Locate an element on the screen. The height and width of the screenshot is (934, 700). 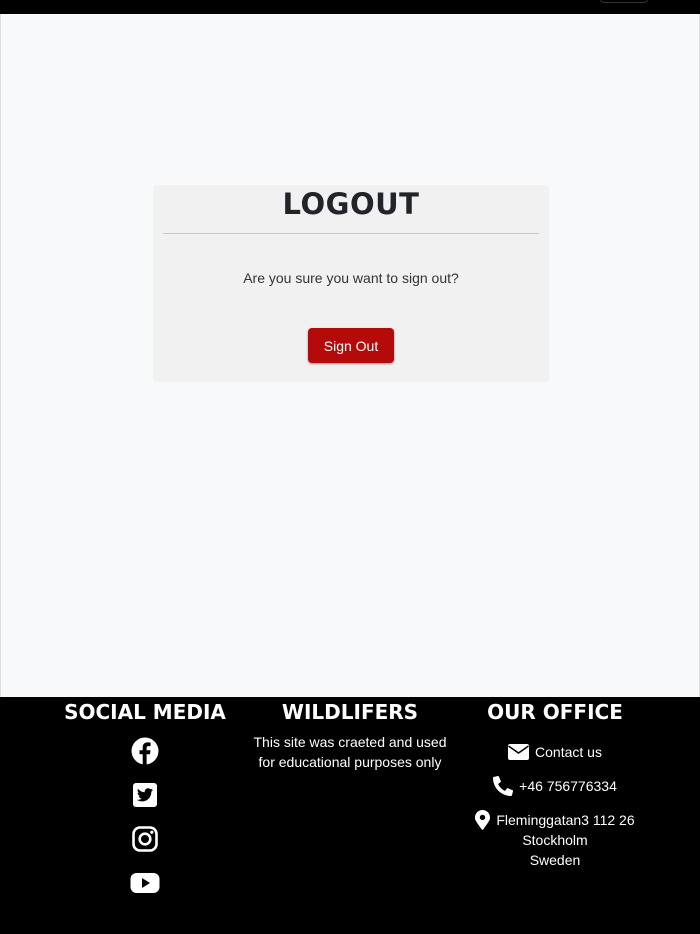
phone-row: +46 756776334 is located at coordinates (555, 786).